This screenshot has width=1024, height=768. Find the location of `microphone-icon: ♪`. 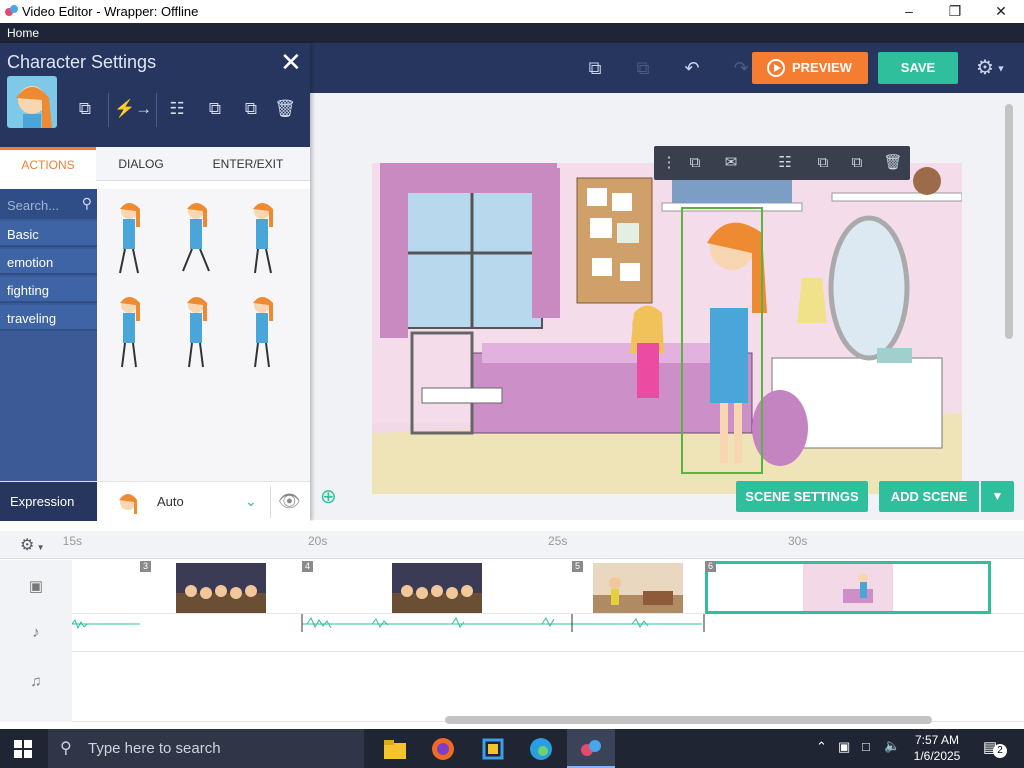

microphone-icon: ♪ is located at coordinates (36, 633).